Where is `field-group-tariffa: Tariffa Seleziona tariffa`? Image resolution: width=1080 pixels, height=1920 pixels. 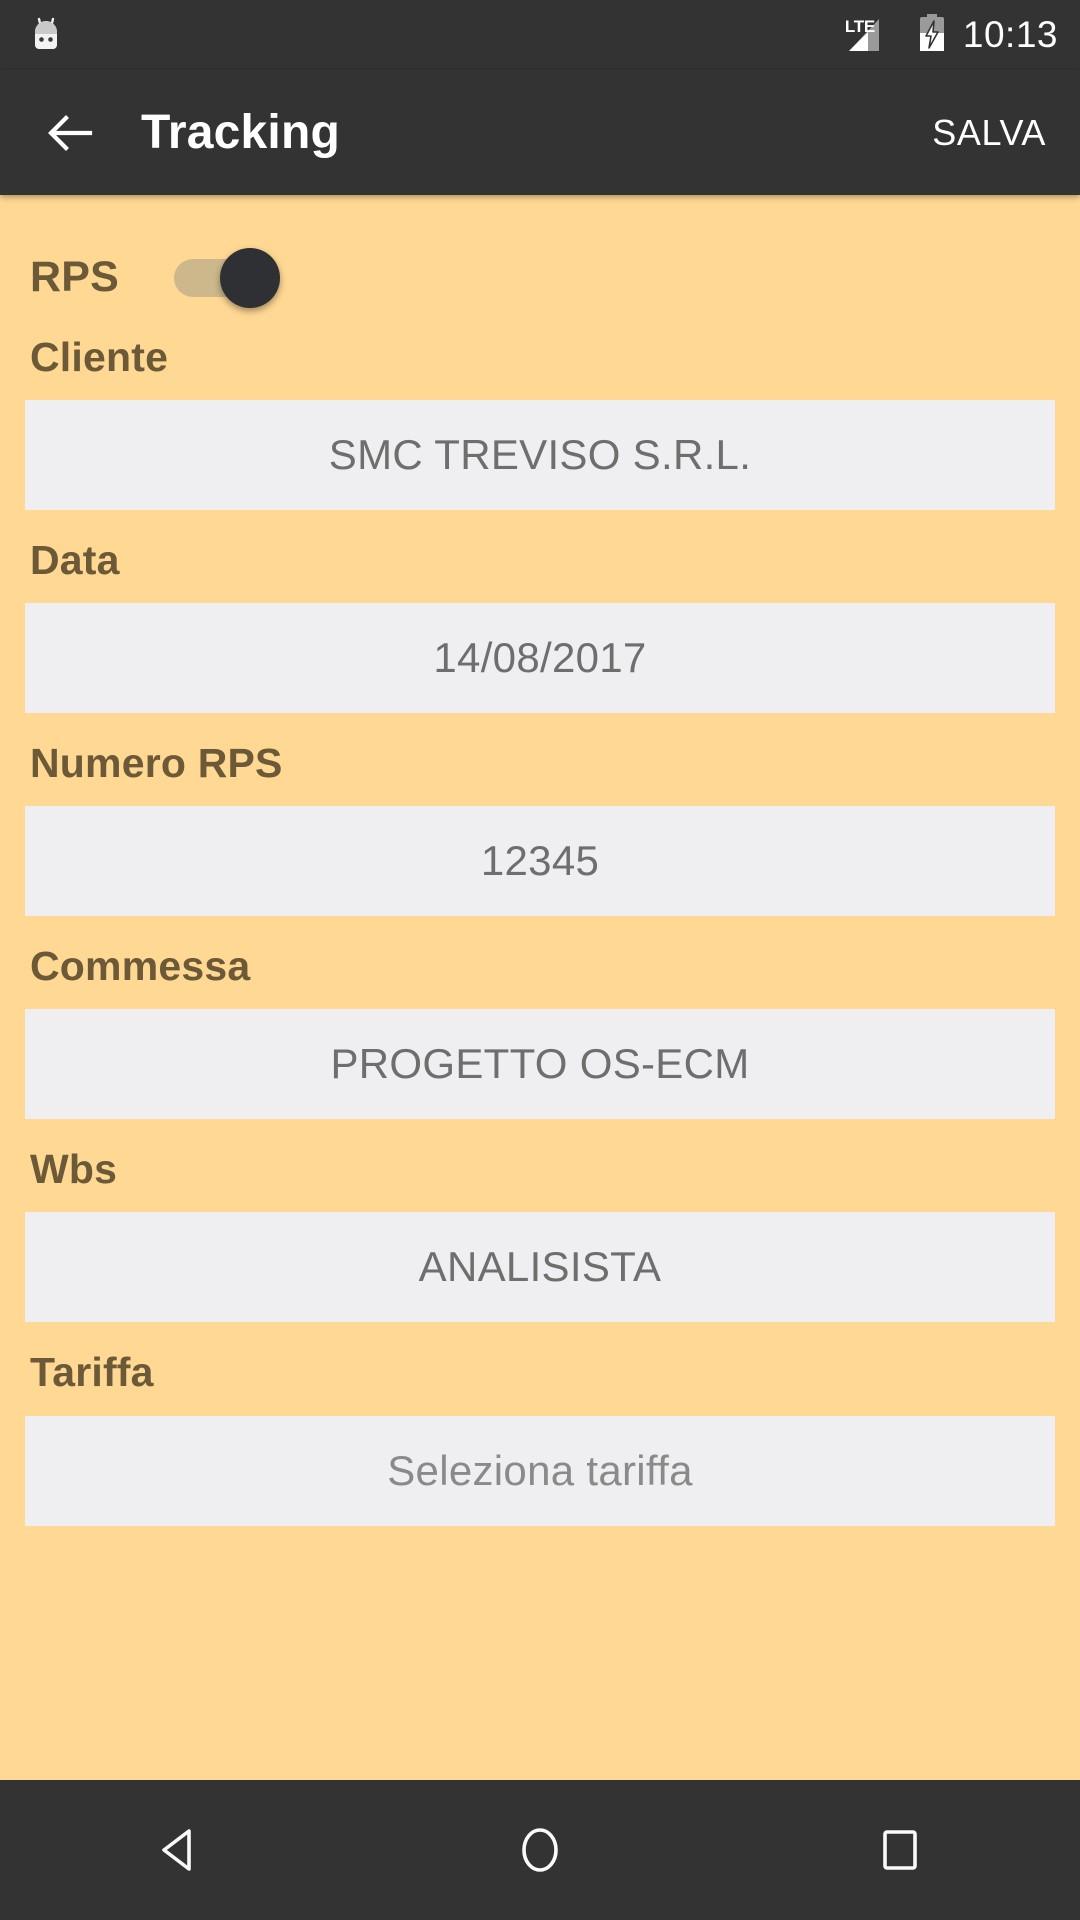
field-group-tariffa: Tariffa Seleziona tariffa is located at coordinates (540, 1424).